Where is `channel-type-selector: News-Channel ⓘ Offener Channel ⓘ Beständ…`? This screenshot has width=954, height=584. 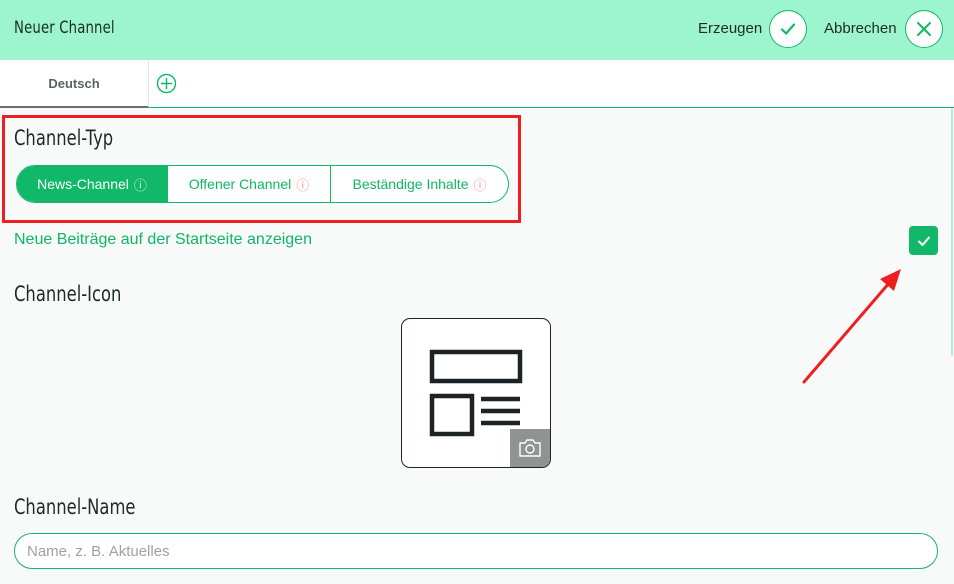 channel-type-selector: News-Channel ⓘ Offener Channel ⓘ Beständ… is located at coordinates (262, 184).